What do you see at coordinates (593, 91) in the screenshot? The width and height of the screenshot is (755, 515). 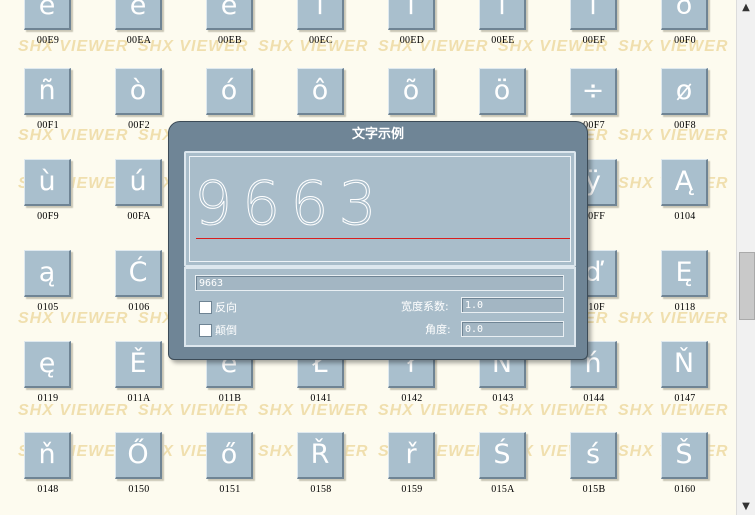 I see `glyph-tile: ÷` at bounding box center [593, 91].